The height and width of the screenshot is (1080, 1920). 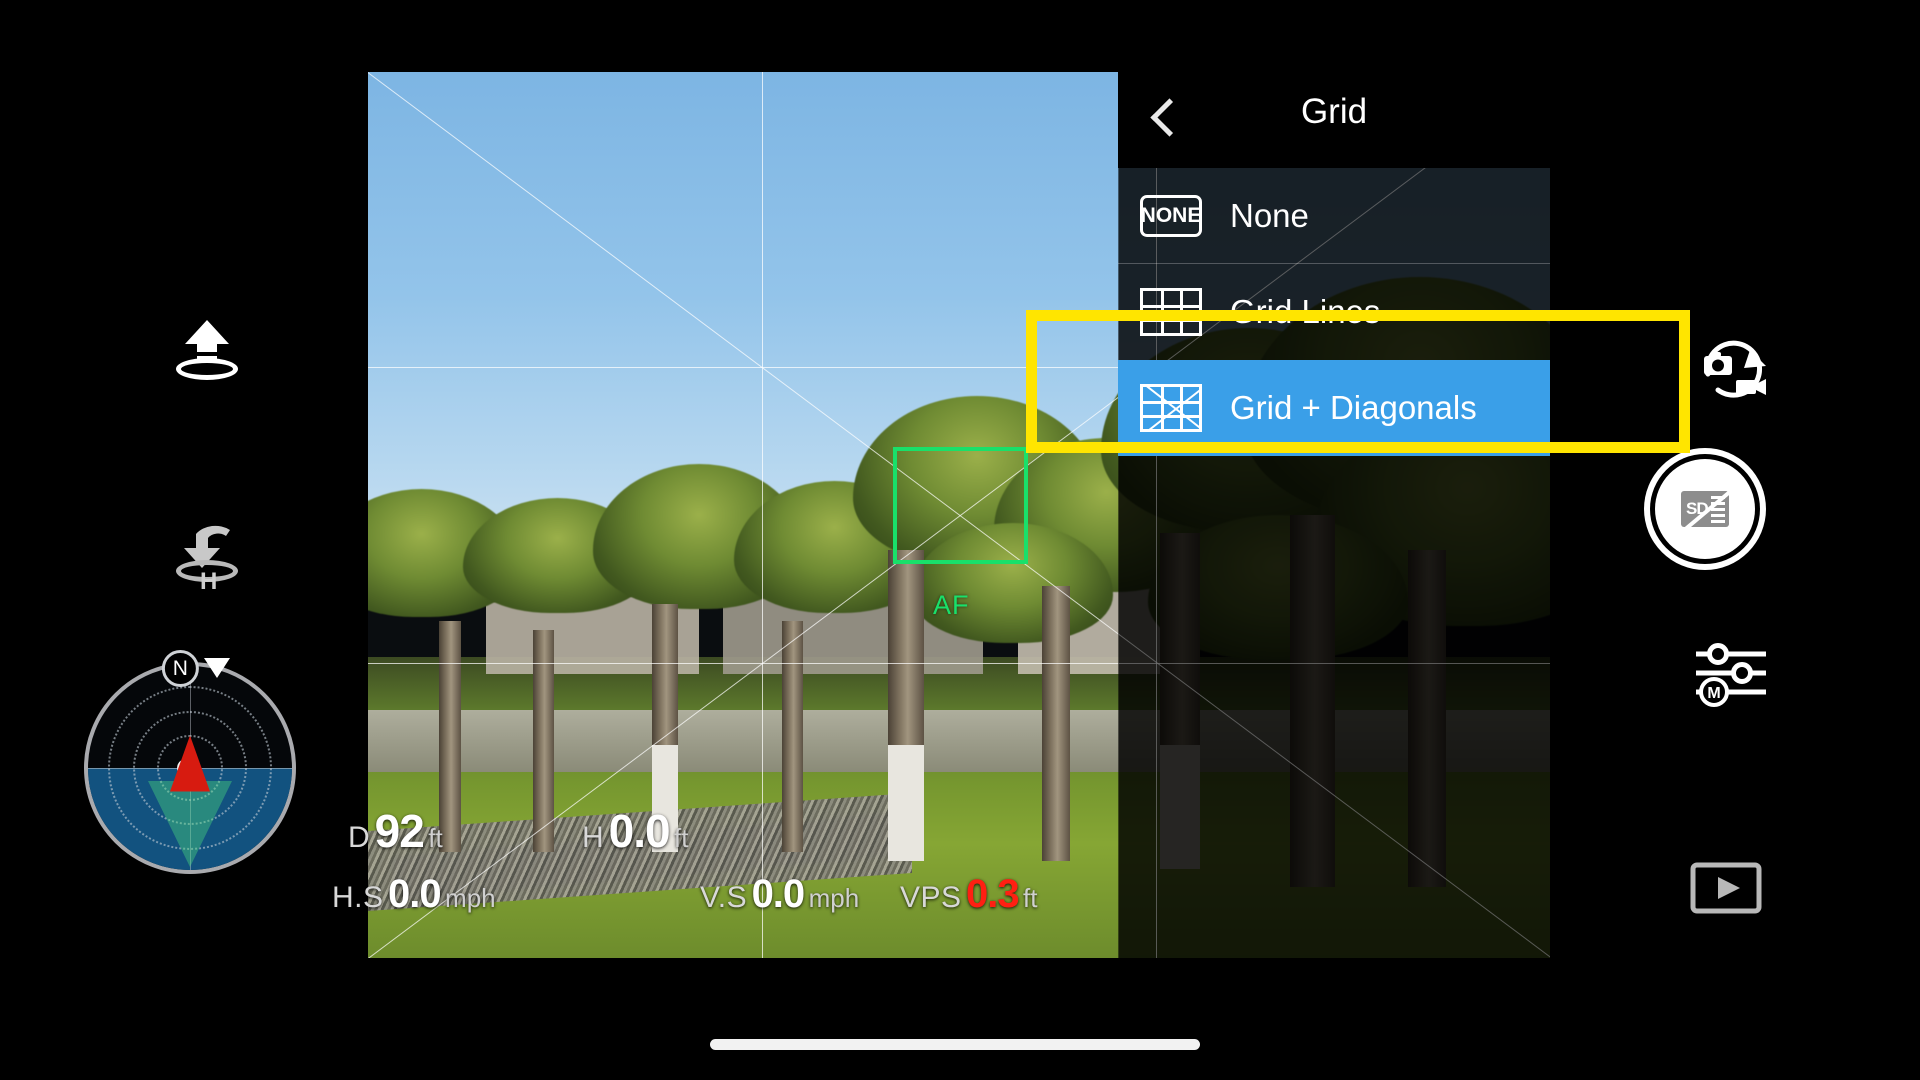 I want to click on grid-option-none-label: None, so click(x=1269, y=215).